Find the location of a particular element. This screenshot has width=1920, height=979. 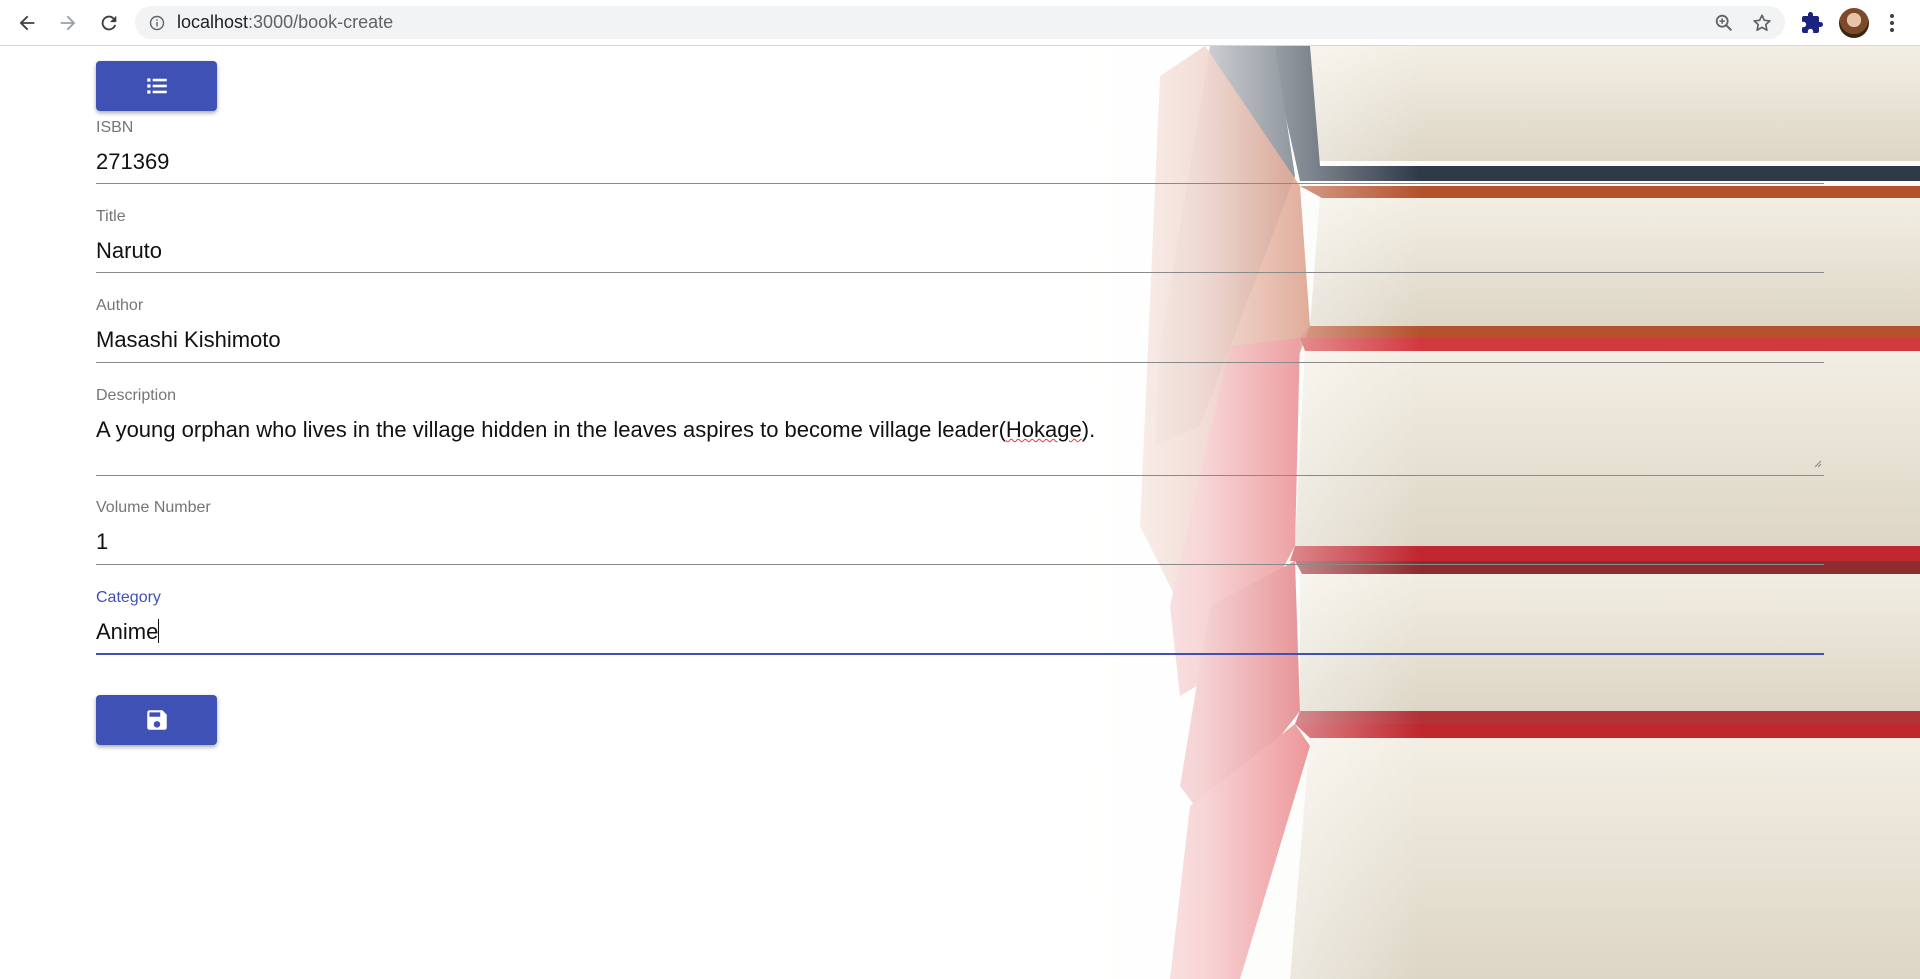

text-cursor is located at coordinates (159, 631).